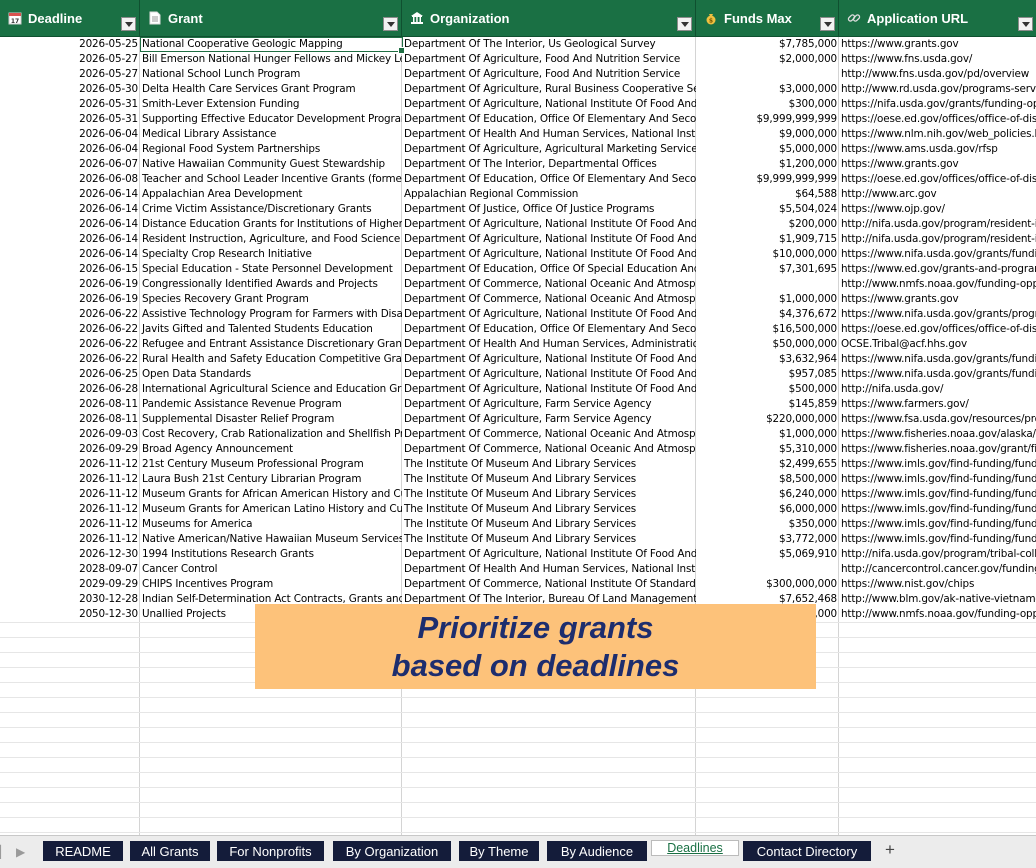 The width and height of the screenshot is (1036, 868). I want to click on funds-max-cell: $300,000,000, so click(767, 584).